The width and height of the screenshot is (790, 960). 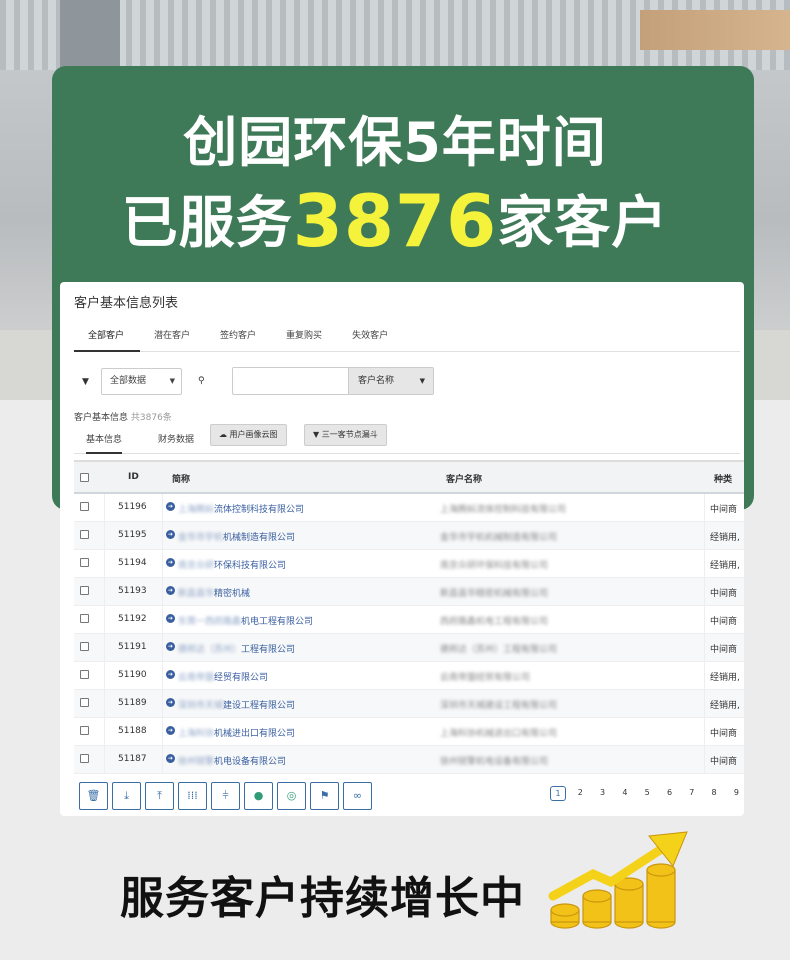 I want to click on tab-signed-customers: 签约客户, so click(x=239, y=340).